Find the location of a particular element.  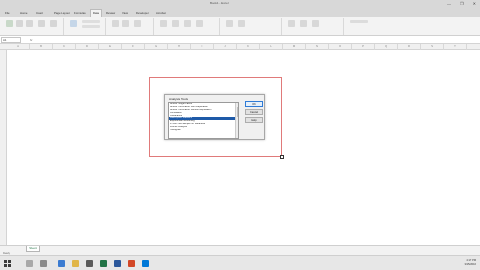

ribbon-group-sort-filter is located at coordinates (131, 26).